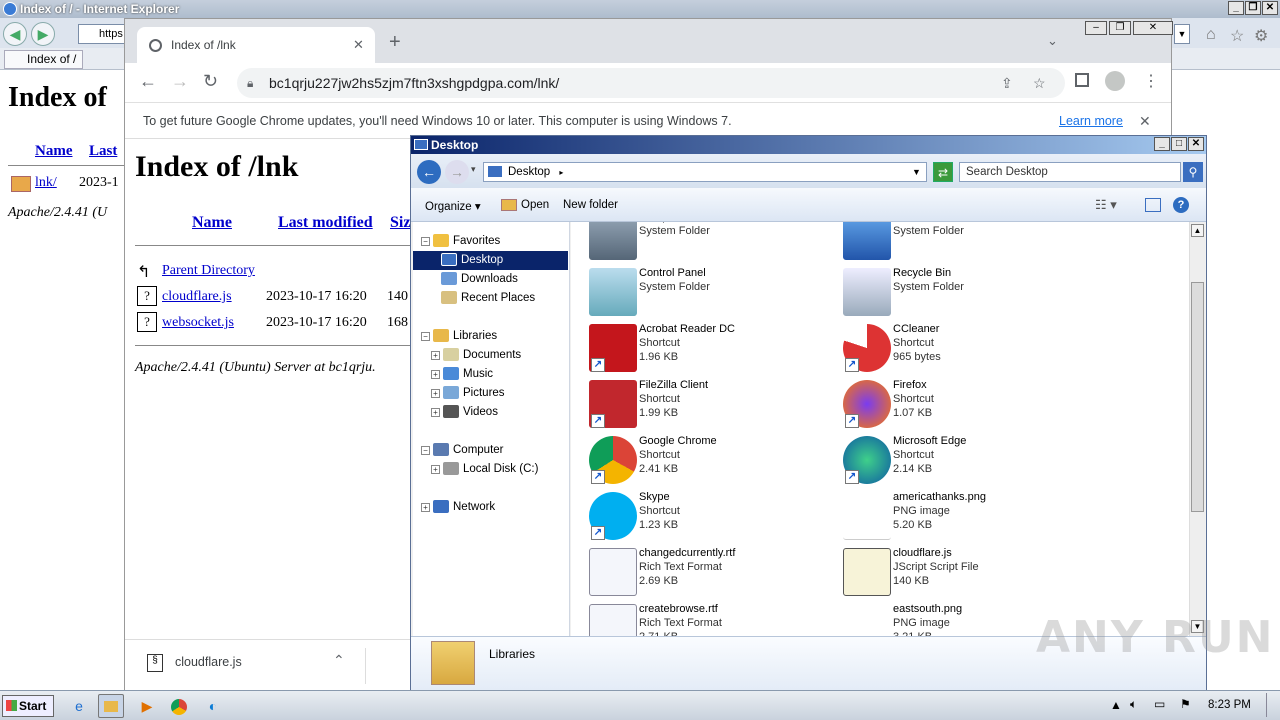 The width and height of the screenshot is (1280, 720). What do you see at coordinates (968, 242) in the screenshot?
I see `file-item: NetworkSystem Folder` at bounding box center [968, 242].